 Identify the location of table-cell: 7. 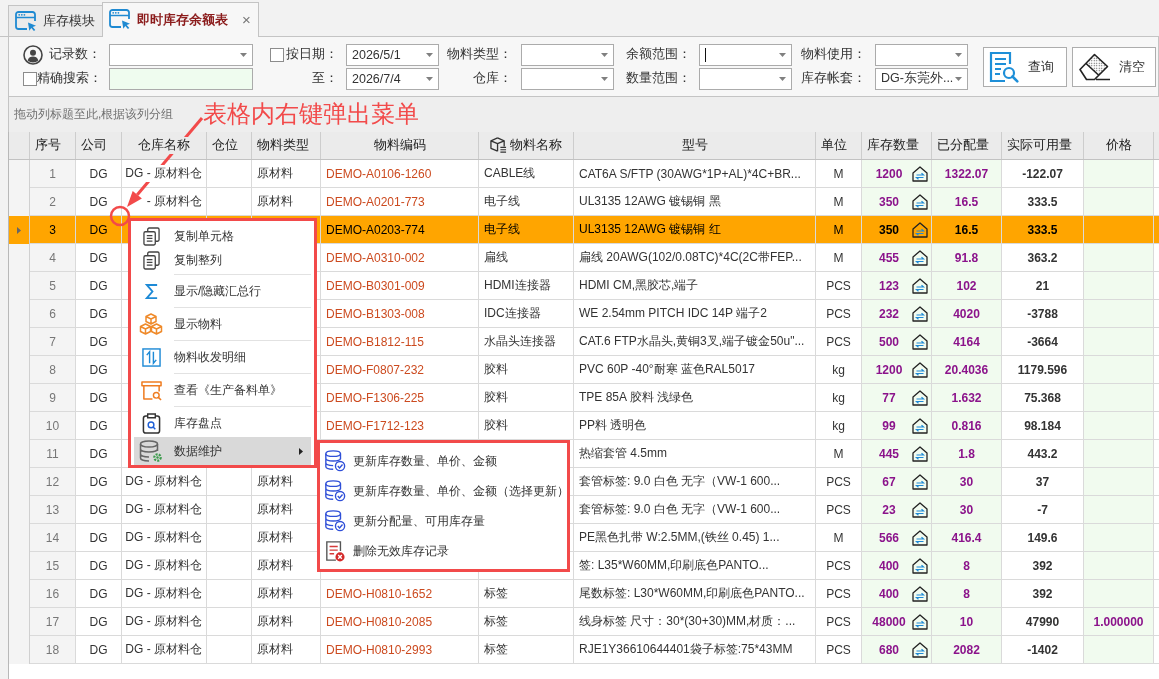
(53, 342).